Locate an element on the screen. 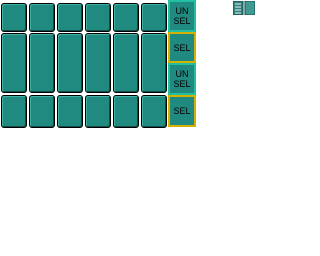 This screenshot has width=320, height=256. select-button-1-label: SEL is located at coordinates (182, 47).